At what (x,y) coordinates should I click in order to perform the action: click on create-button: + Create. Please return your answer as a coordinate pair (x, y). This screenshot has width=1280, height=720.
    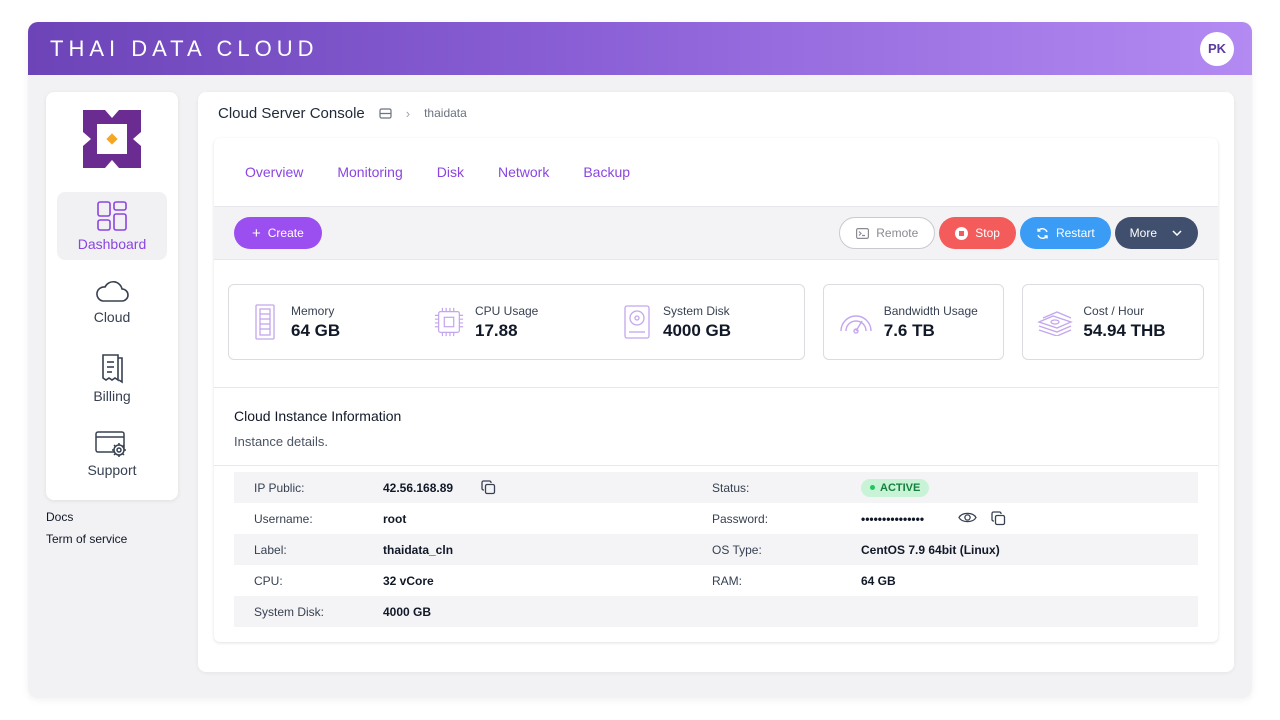
    Looking at the image, I should click on (278, 233).